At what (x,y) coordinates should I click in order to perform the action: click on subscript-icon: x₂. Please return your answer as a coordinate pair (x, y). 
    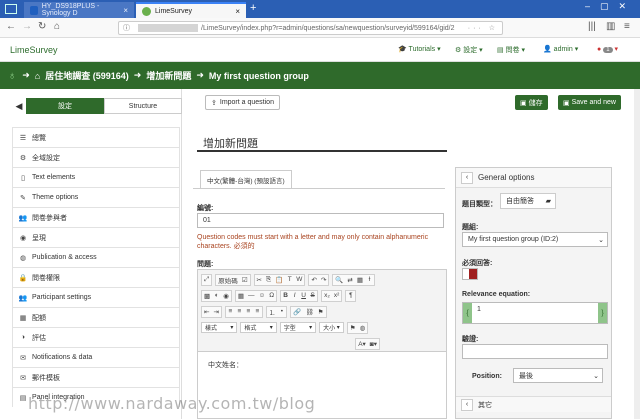
    Looking at the image, I should click on (327, 295).